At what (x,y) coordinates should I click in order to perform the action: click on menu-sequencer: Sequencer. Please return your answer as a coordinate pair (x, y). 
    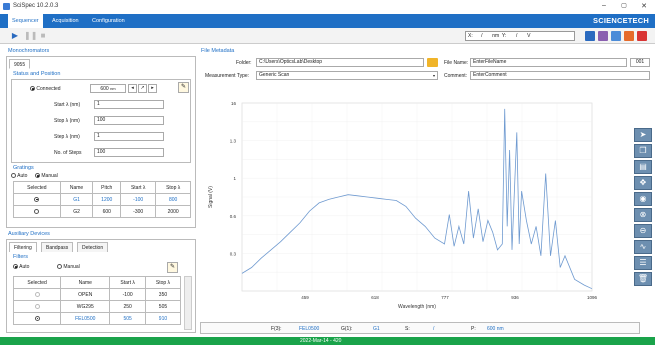
    Looking at the image, I should click on (25, 21).